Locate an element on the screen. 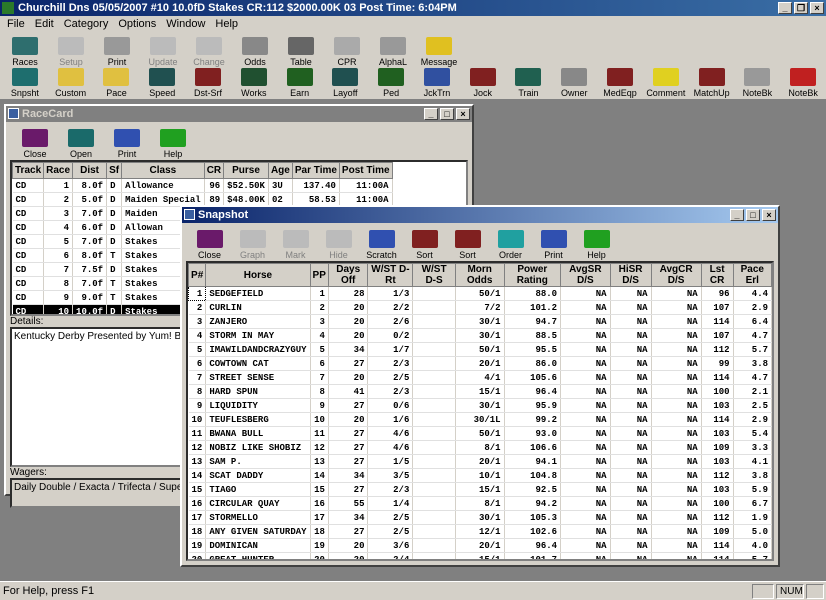  toolbar-button-earn: Earn is located at coordinates (300, 83).